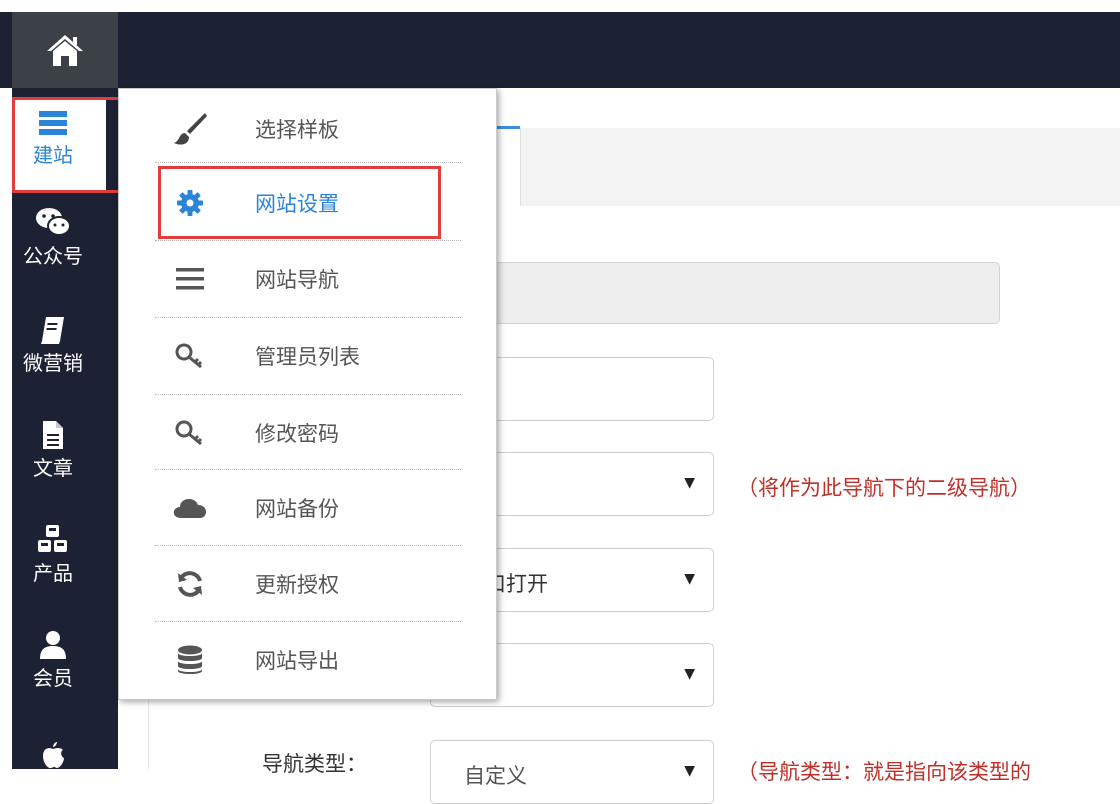 The image size is (1120, 804). Describe the element at coordinates (297, 661) in the screenshot. I see `menu-item-label: 网站导出` at that location.